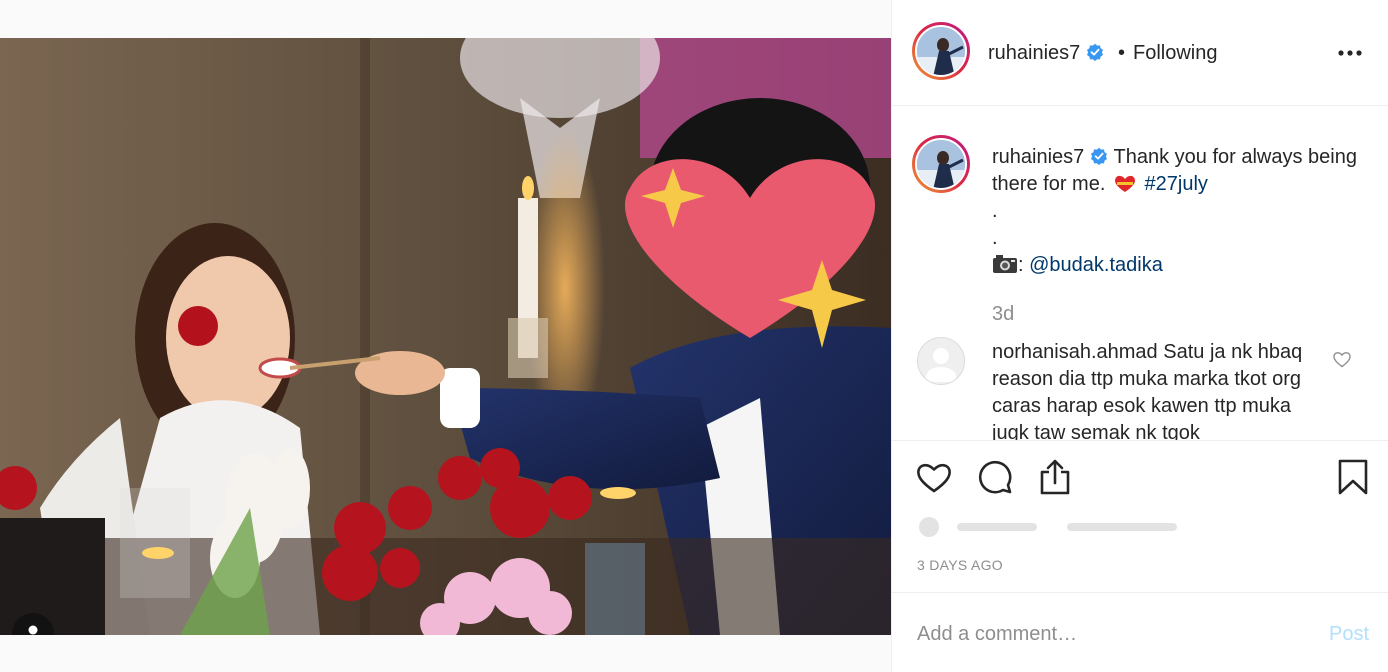  I want to click on caption-username: ruhainies7, so click(1038, 157).